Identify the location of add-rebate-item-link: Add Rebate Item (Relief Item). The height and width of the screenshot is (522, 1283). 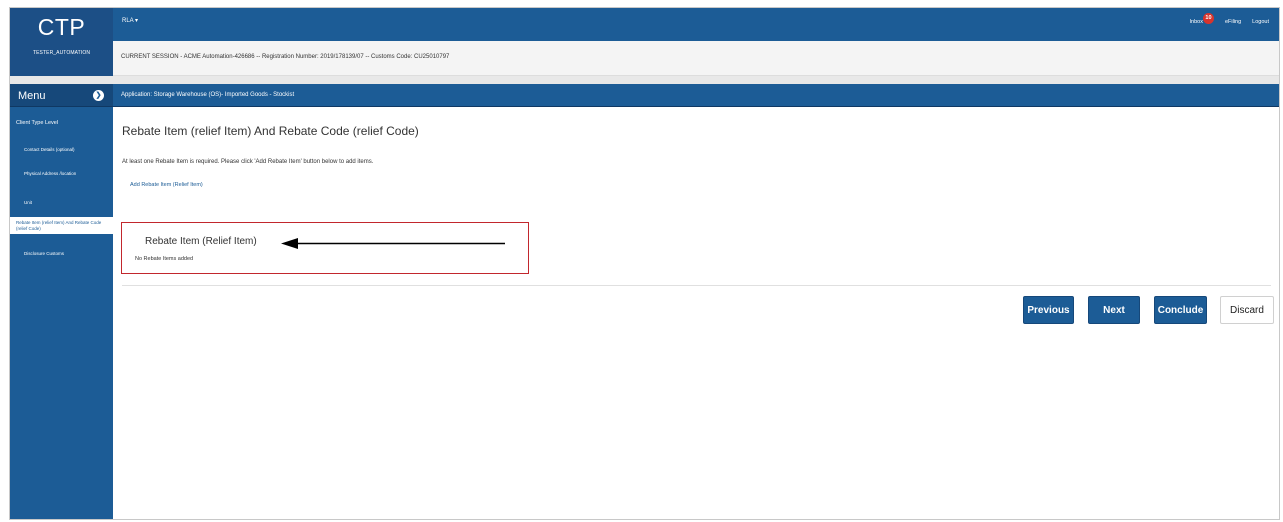
(166, 185).